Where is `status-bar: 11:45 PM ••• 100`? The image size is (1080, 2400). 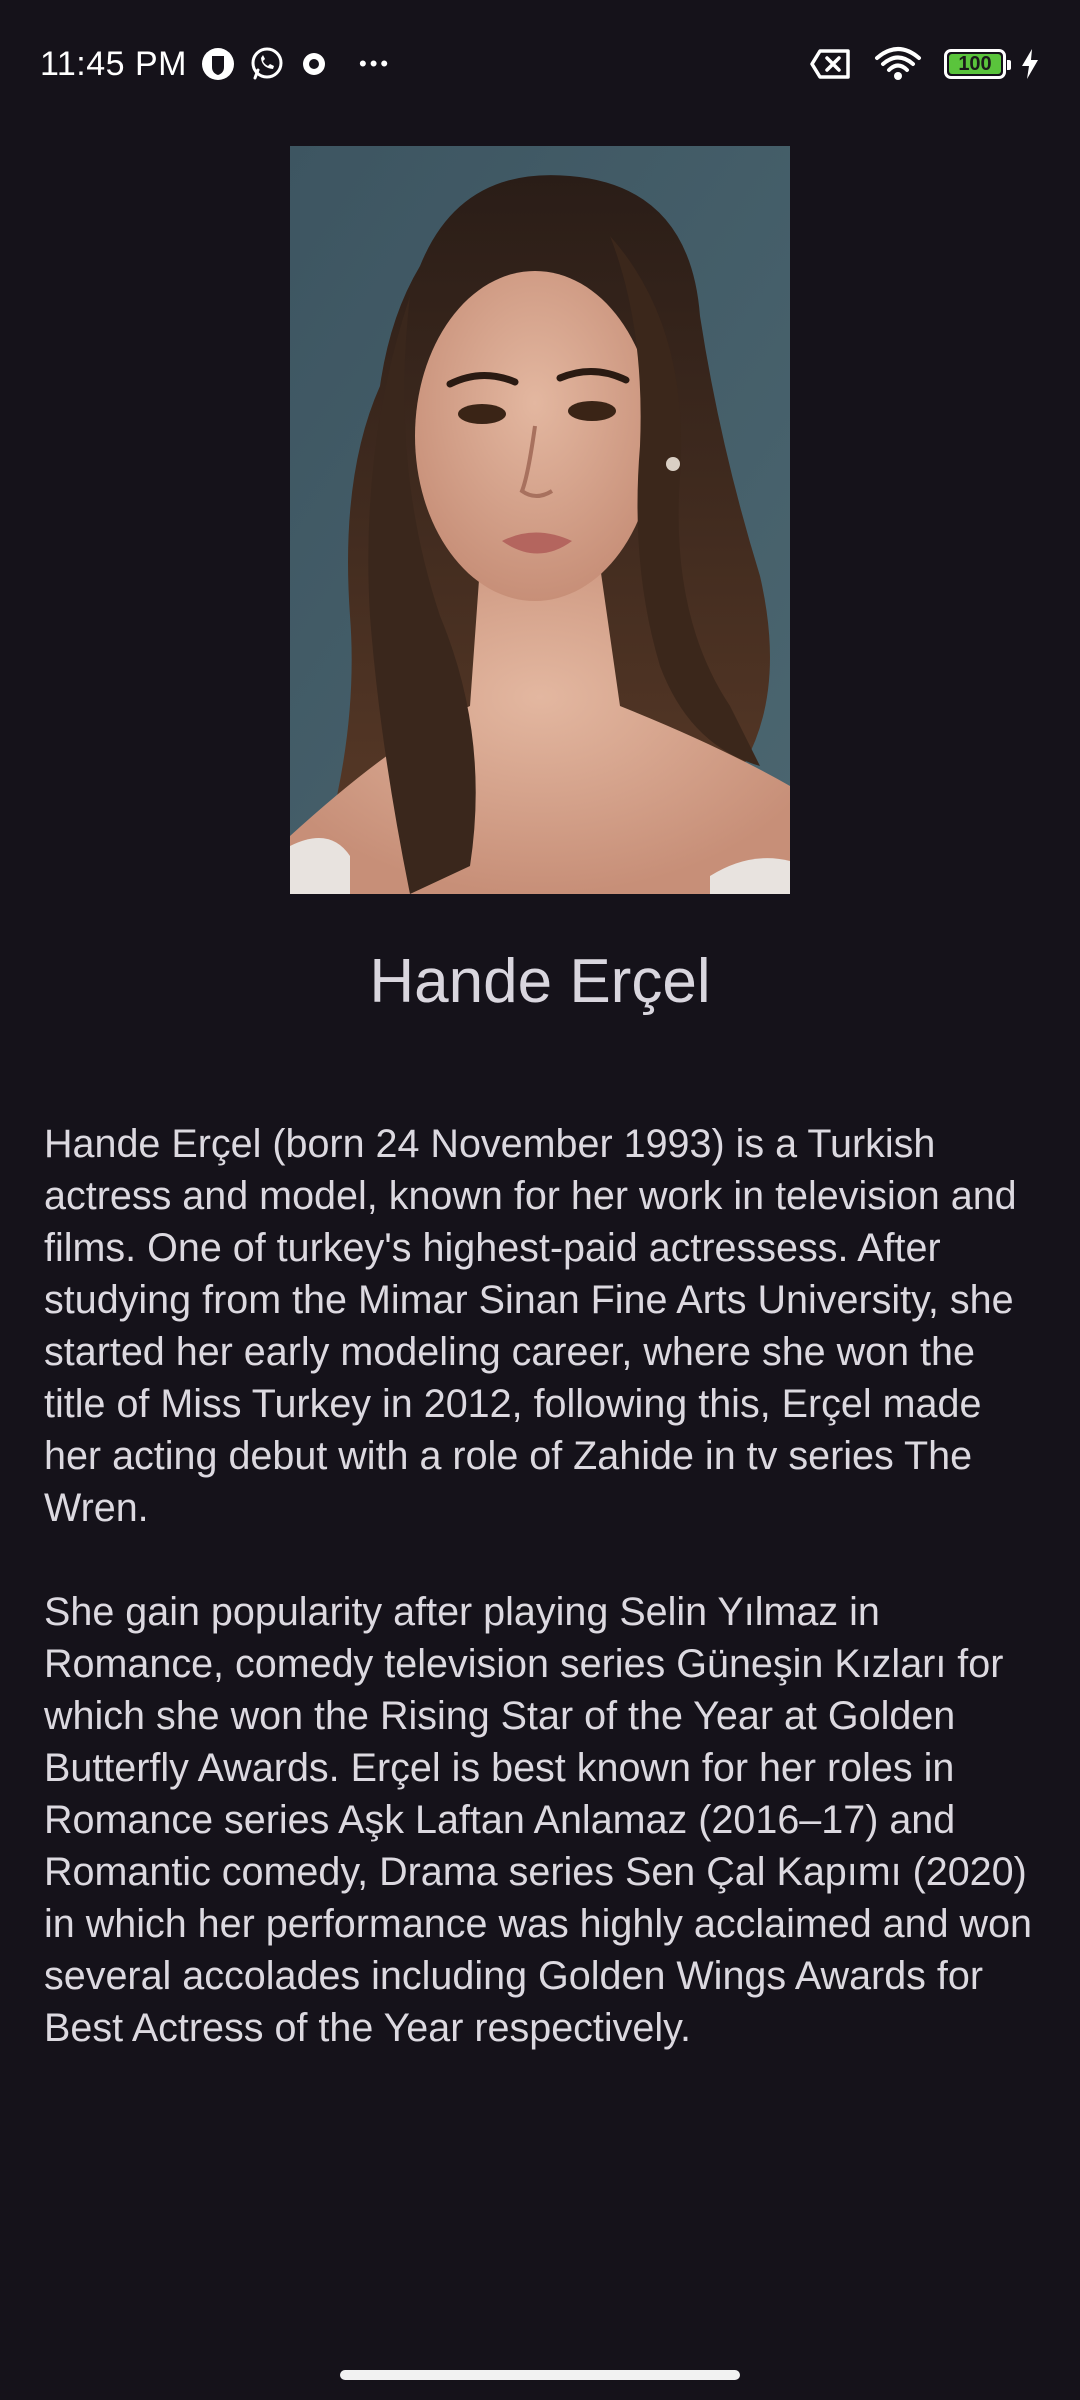 status-bar: 11:45 PM ••• 100 is located at coordinates (540, 64).